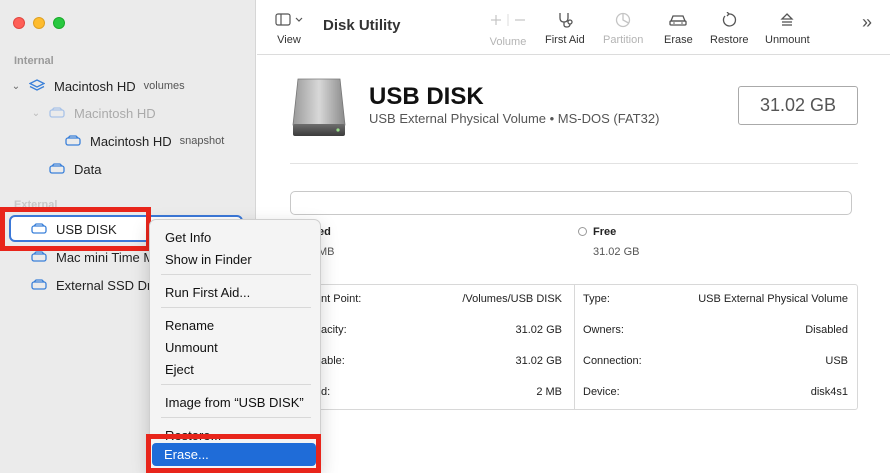  What do you see at coordinates (623, 40) in the screenshot?
I see `partition-button-label: Partition` at bounding box center [623, 40].